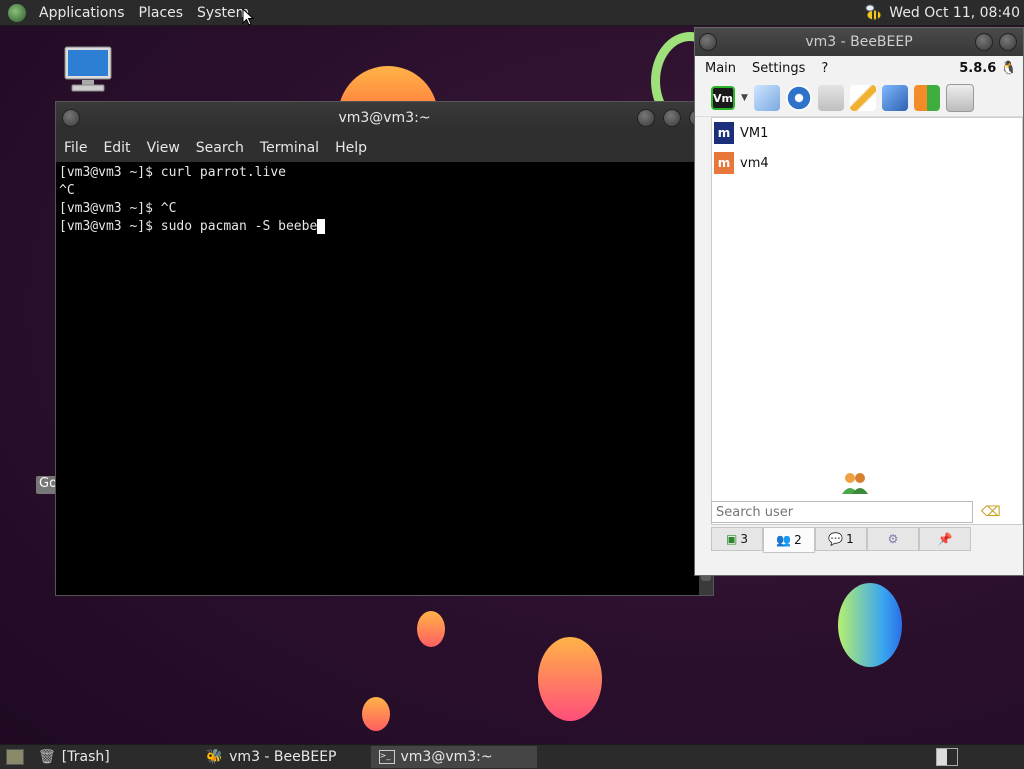  I want to click on trash-icon, so click(959, 98).